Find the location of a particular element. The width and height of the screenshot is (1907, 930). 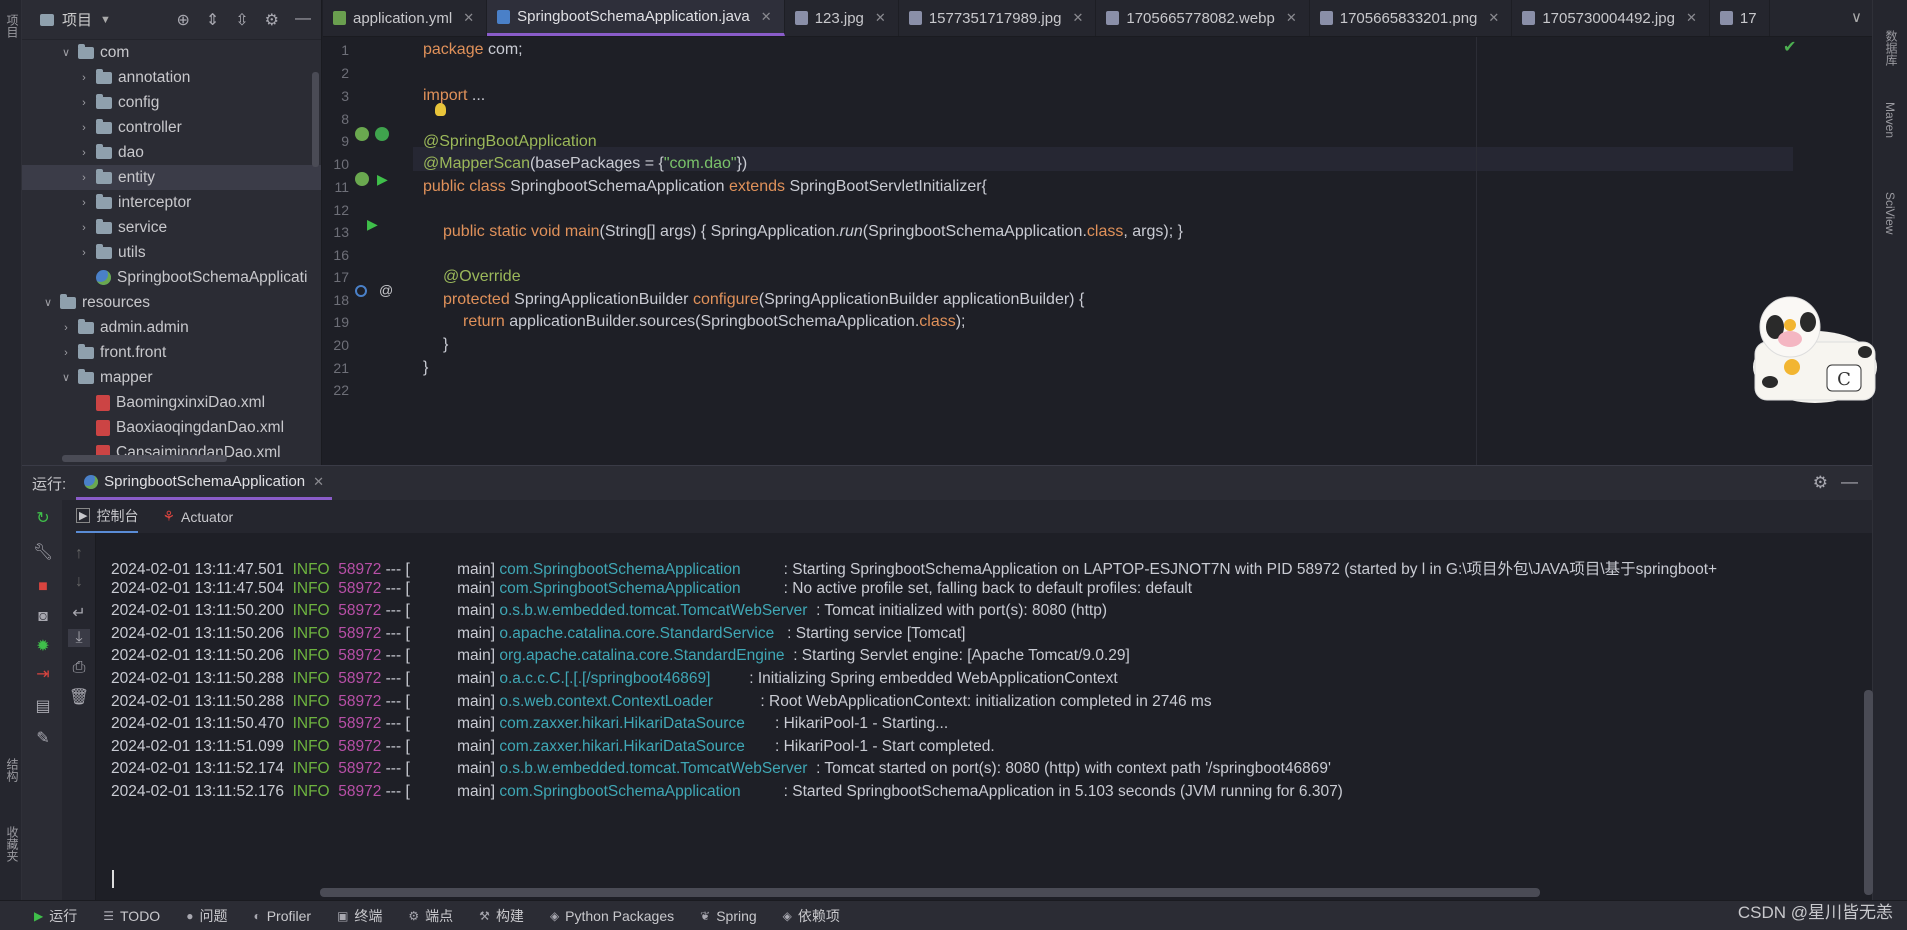

tree-item: › service is located at coordinates (171, 227).